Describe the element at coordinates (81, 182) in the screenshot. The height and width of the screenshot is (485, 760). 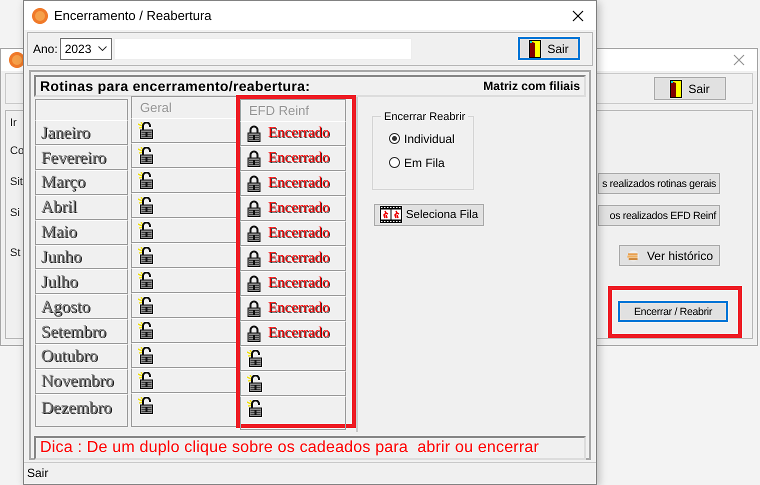
I see `month-cell: Março` at that location.